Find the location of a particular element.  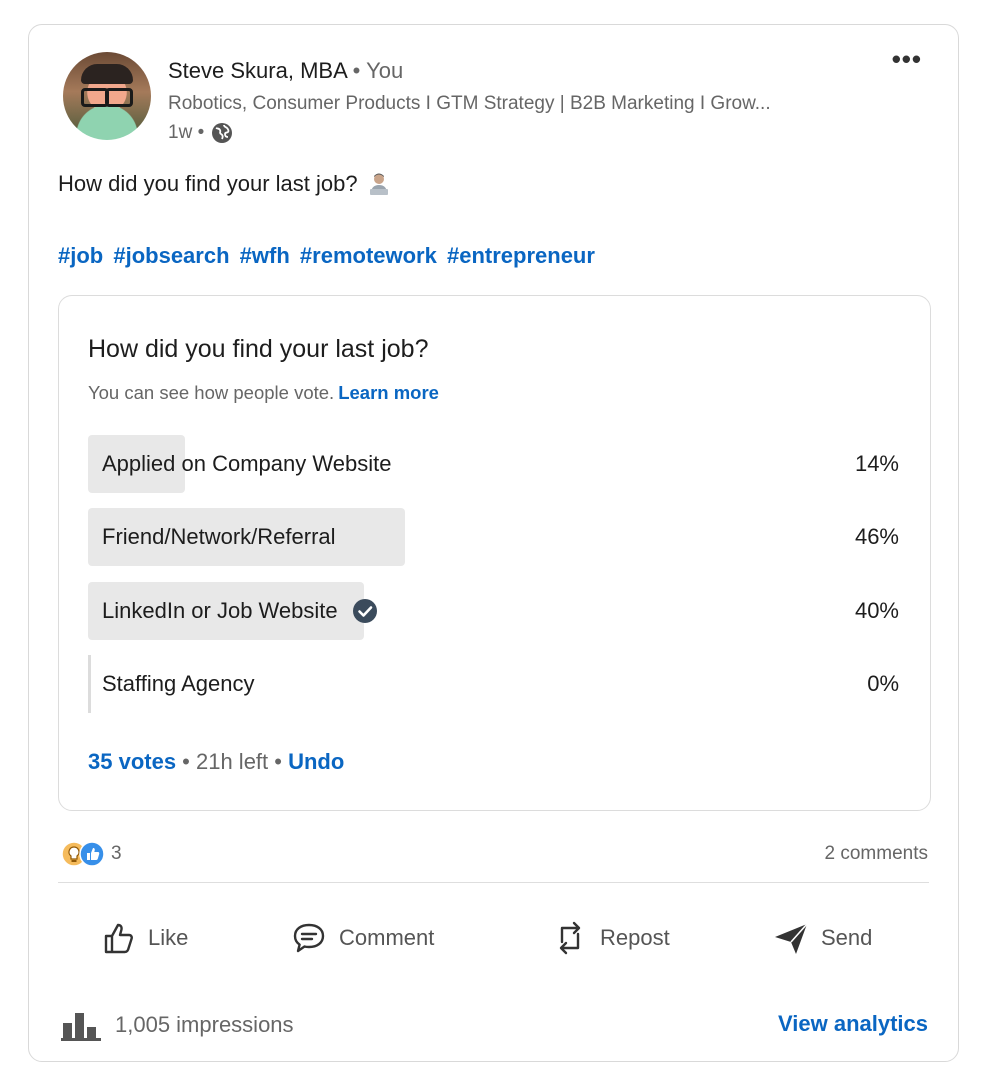

globe-icon is located at coordinates (222, 133).